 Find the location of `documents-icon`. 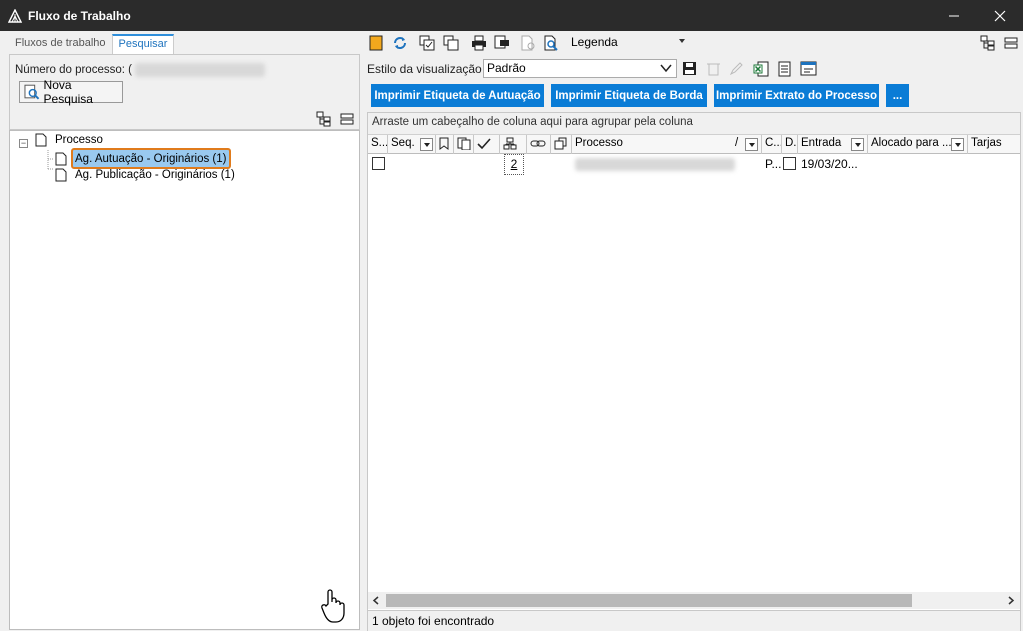

documents-icon is located at coordinates (464, 144).